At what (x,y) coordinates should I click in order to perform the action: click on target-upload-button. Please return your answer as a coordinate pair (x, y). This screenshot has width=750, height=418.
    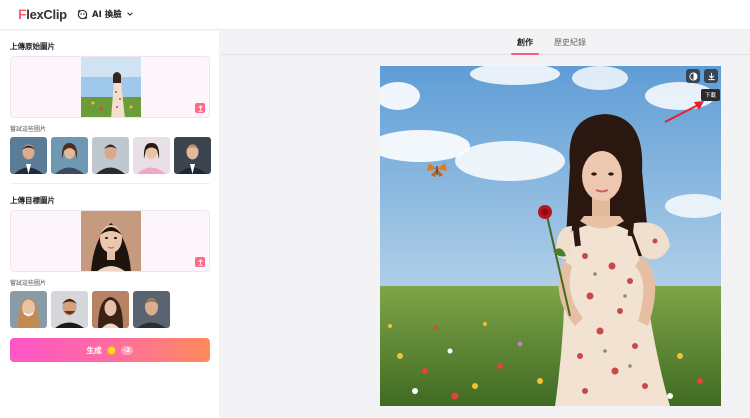
    Looking at the image, I should click on (200, 262).